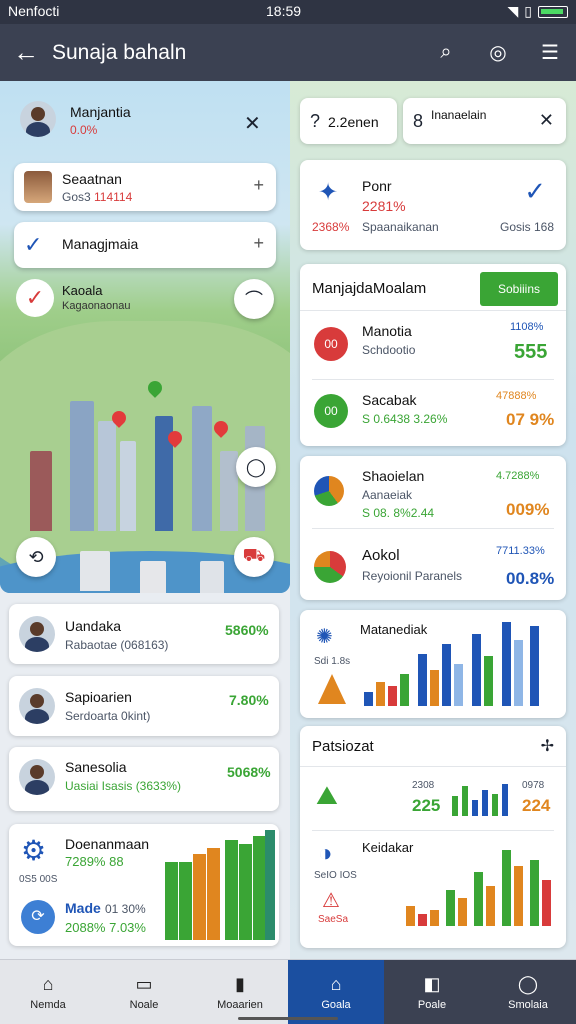 The image size is (576, 1024). Describe the element at coordinates (433, 345) in the screenshot. I see `metric-row: 00 Manotia Schdootio 1108% 555` at that location.